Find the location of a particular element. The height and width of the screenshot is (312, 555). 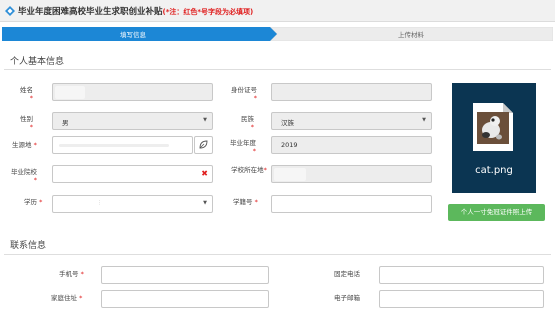

diamond-icon is located at coordinates (10, 11).